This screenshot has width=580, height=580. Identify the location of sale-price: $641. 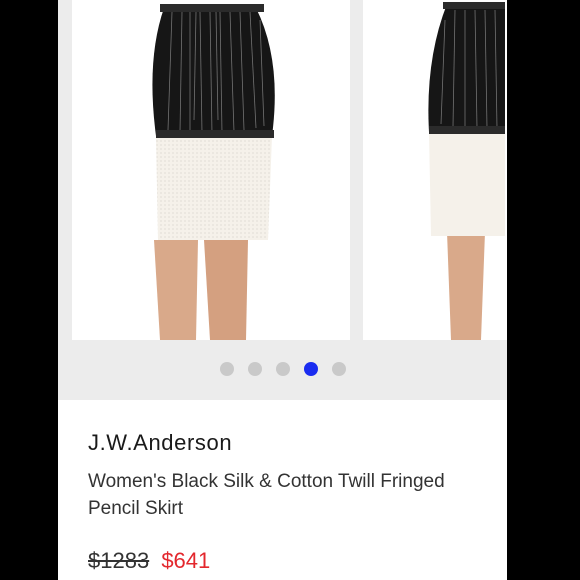
(186, 560).